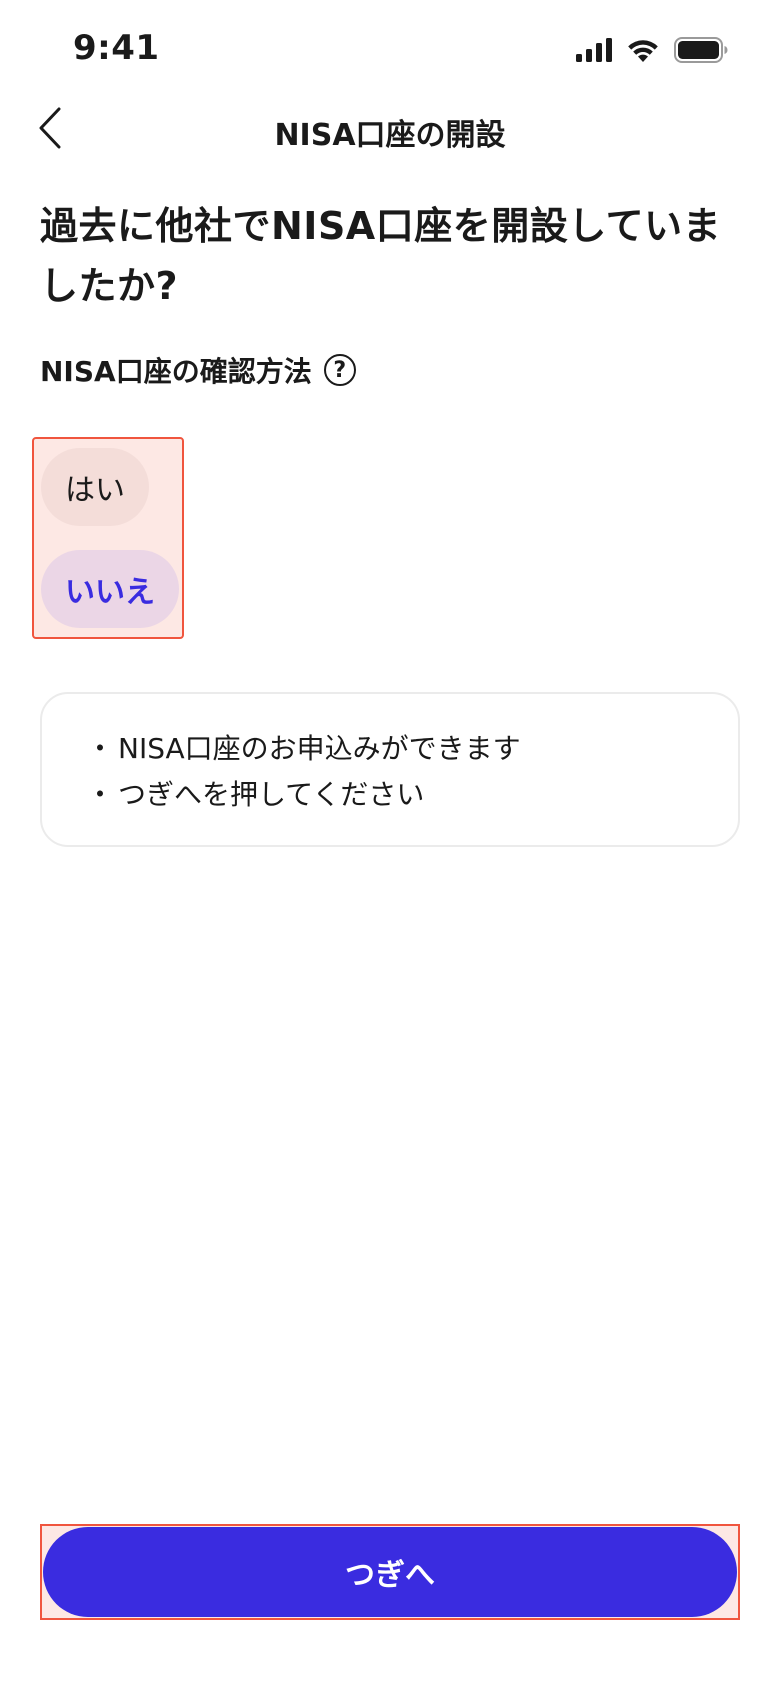 The image size is (780, 1688). I want to click on question-title: 過去に他社でNISA口座を開設していま したか?, so click(390, 256).